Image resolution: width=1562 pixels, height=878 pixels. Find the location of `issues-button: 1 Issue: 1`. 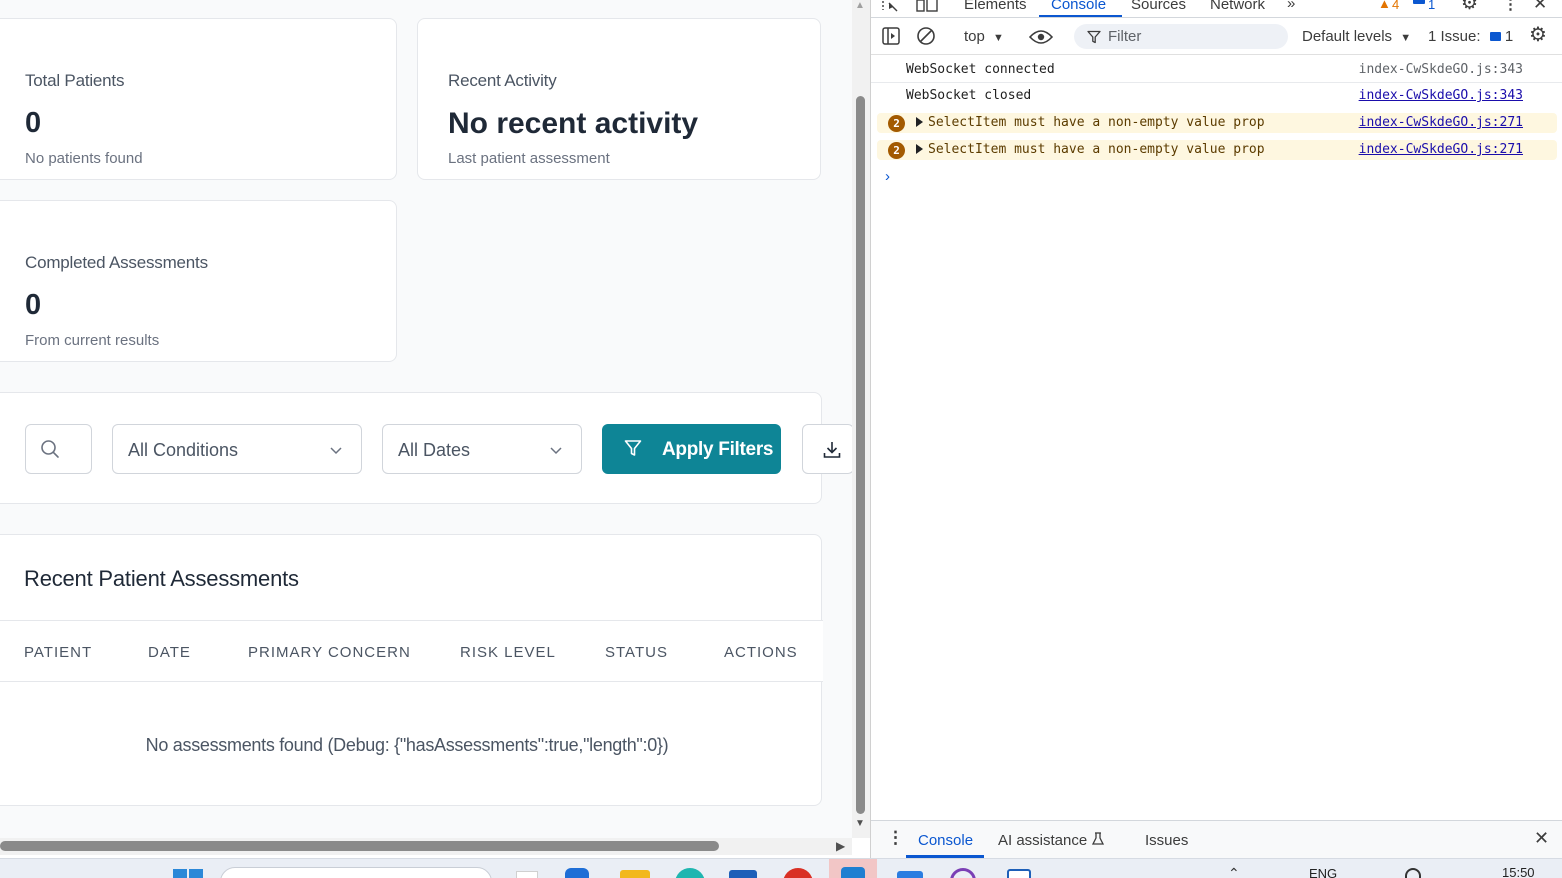

issues-button: 1 Issue: 1 is located at coordinates (1470, 36).